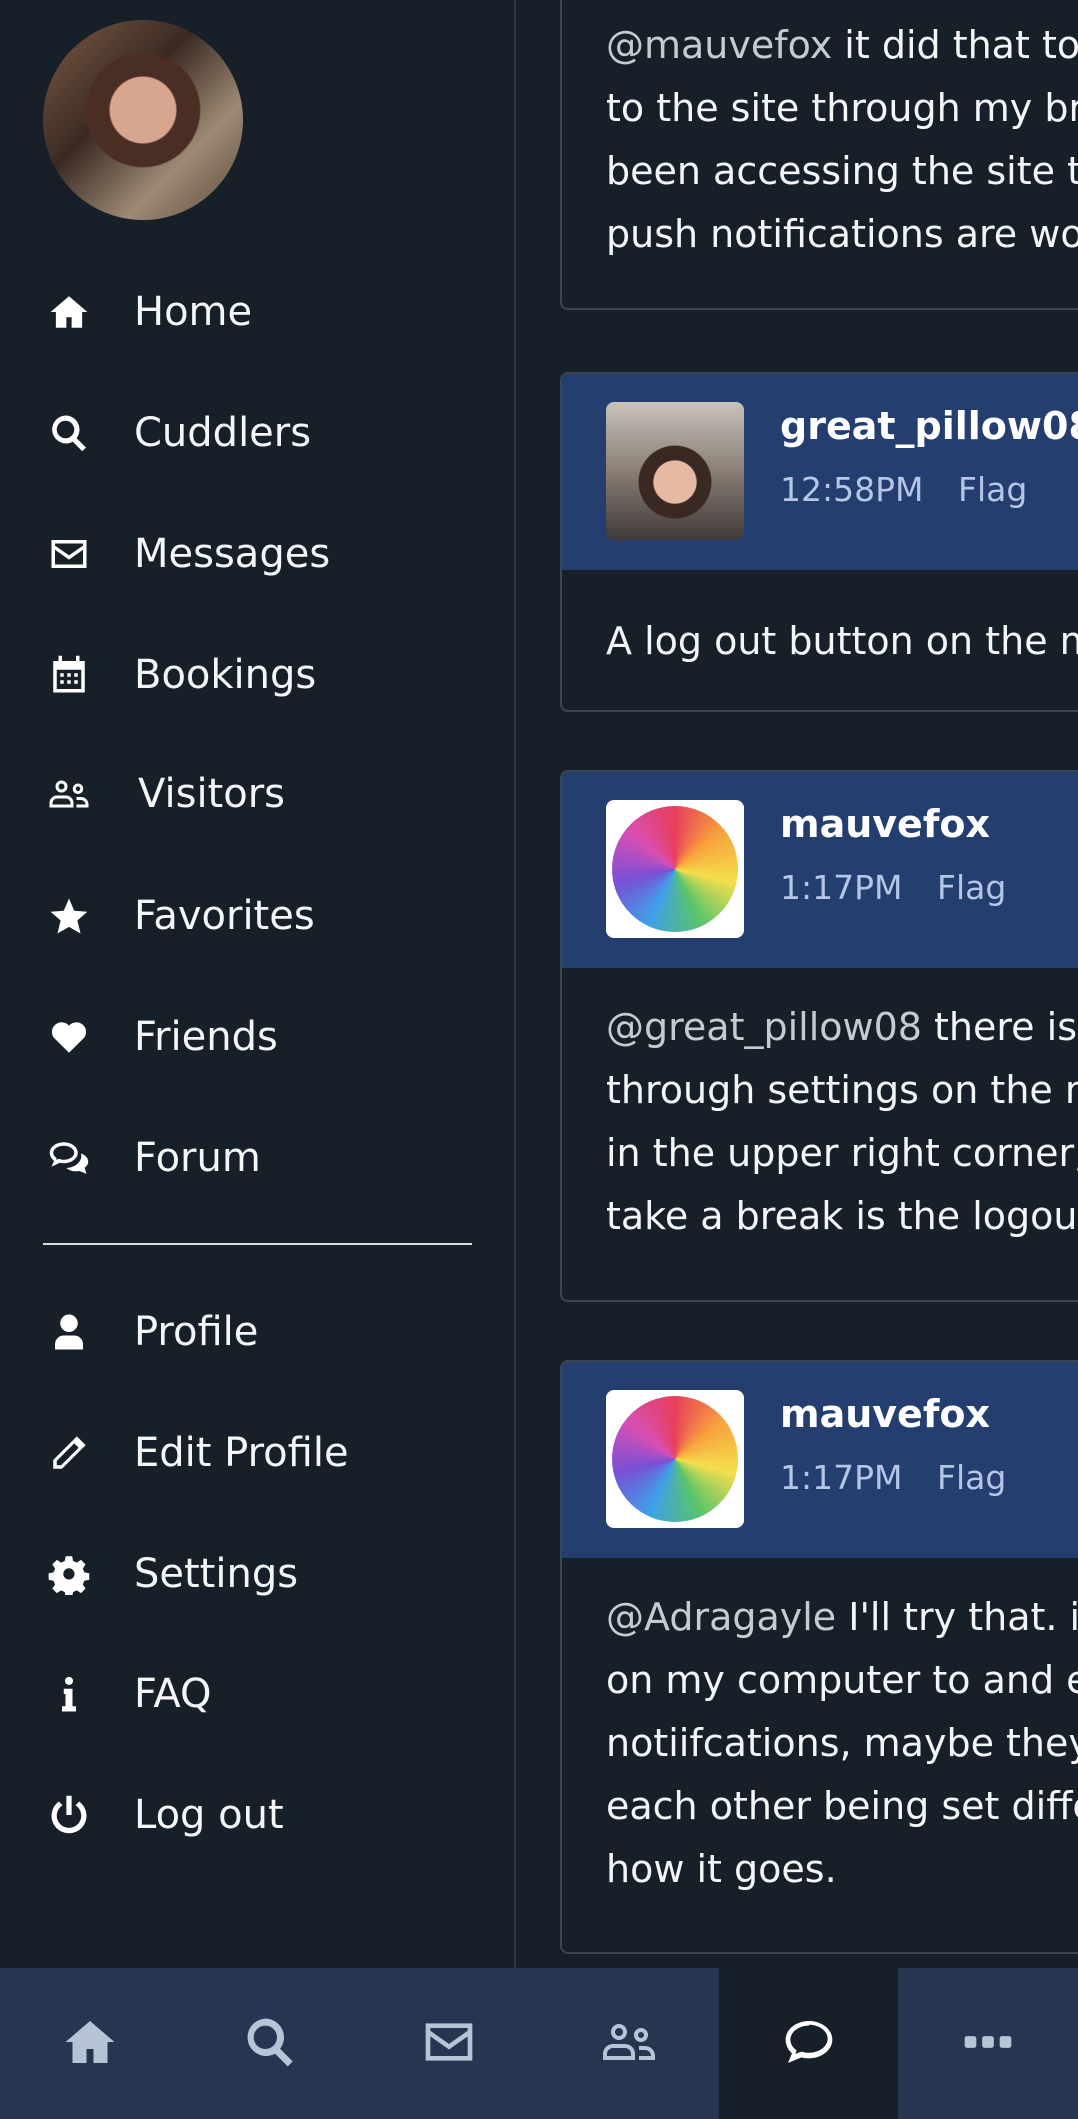 Image resolution: width=1078 pixels, height=2119 pixels. Describe the element at coordinates (232, 554) in the screenshot. I see `sidebar-item-label: Messages` at that location.